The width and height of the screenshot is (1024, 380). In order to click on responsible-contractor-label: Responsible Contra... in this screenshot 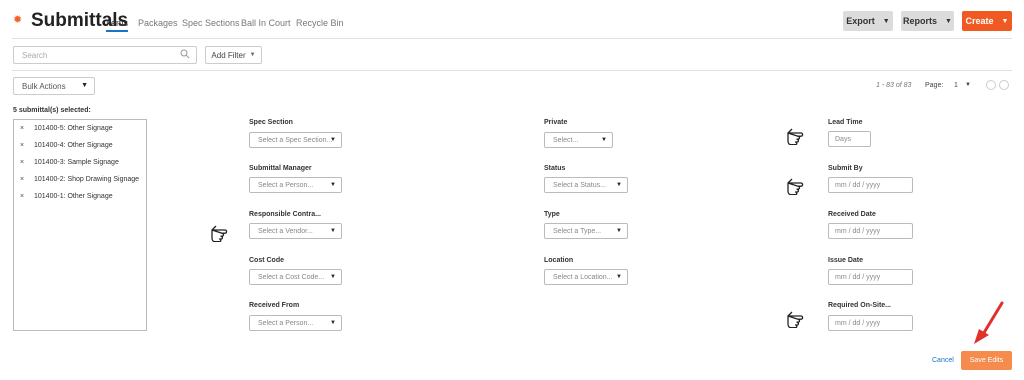, I will do `click(285, 214)`.